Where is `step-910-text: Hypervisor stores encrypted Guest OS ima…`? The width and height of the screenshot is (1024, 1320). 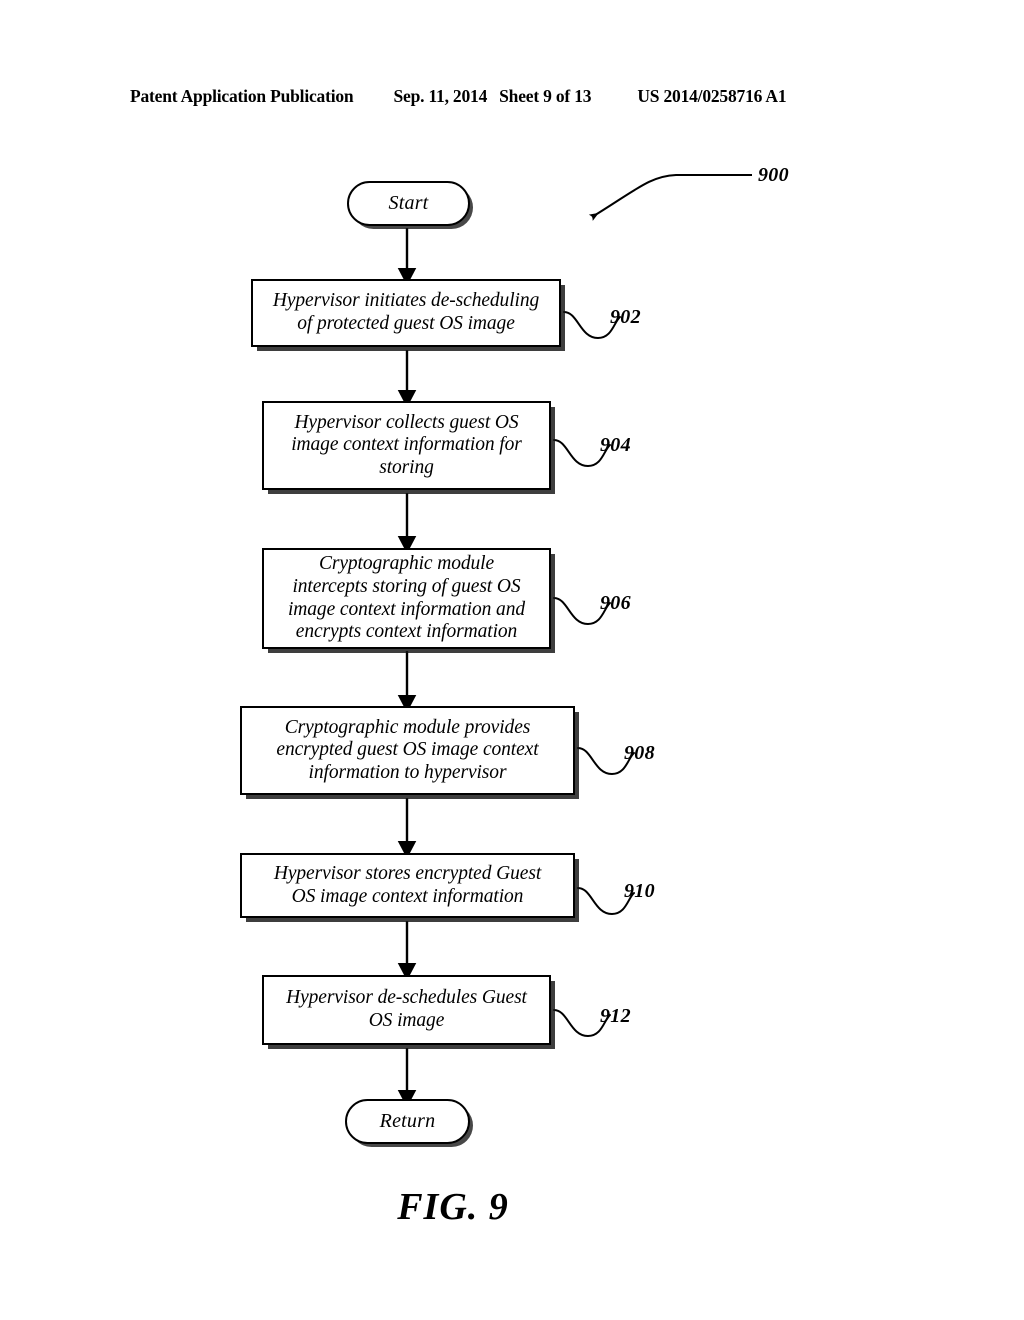
step-910-text: Hypervisor stores encrypted Guest OS ima… is located at coordinates (407, 884).